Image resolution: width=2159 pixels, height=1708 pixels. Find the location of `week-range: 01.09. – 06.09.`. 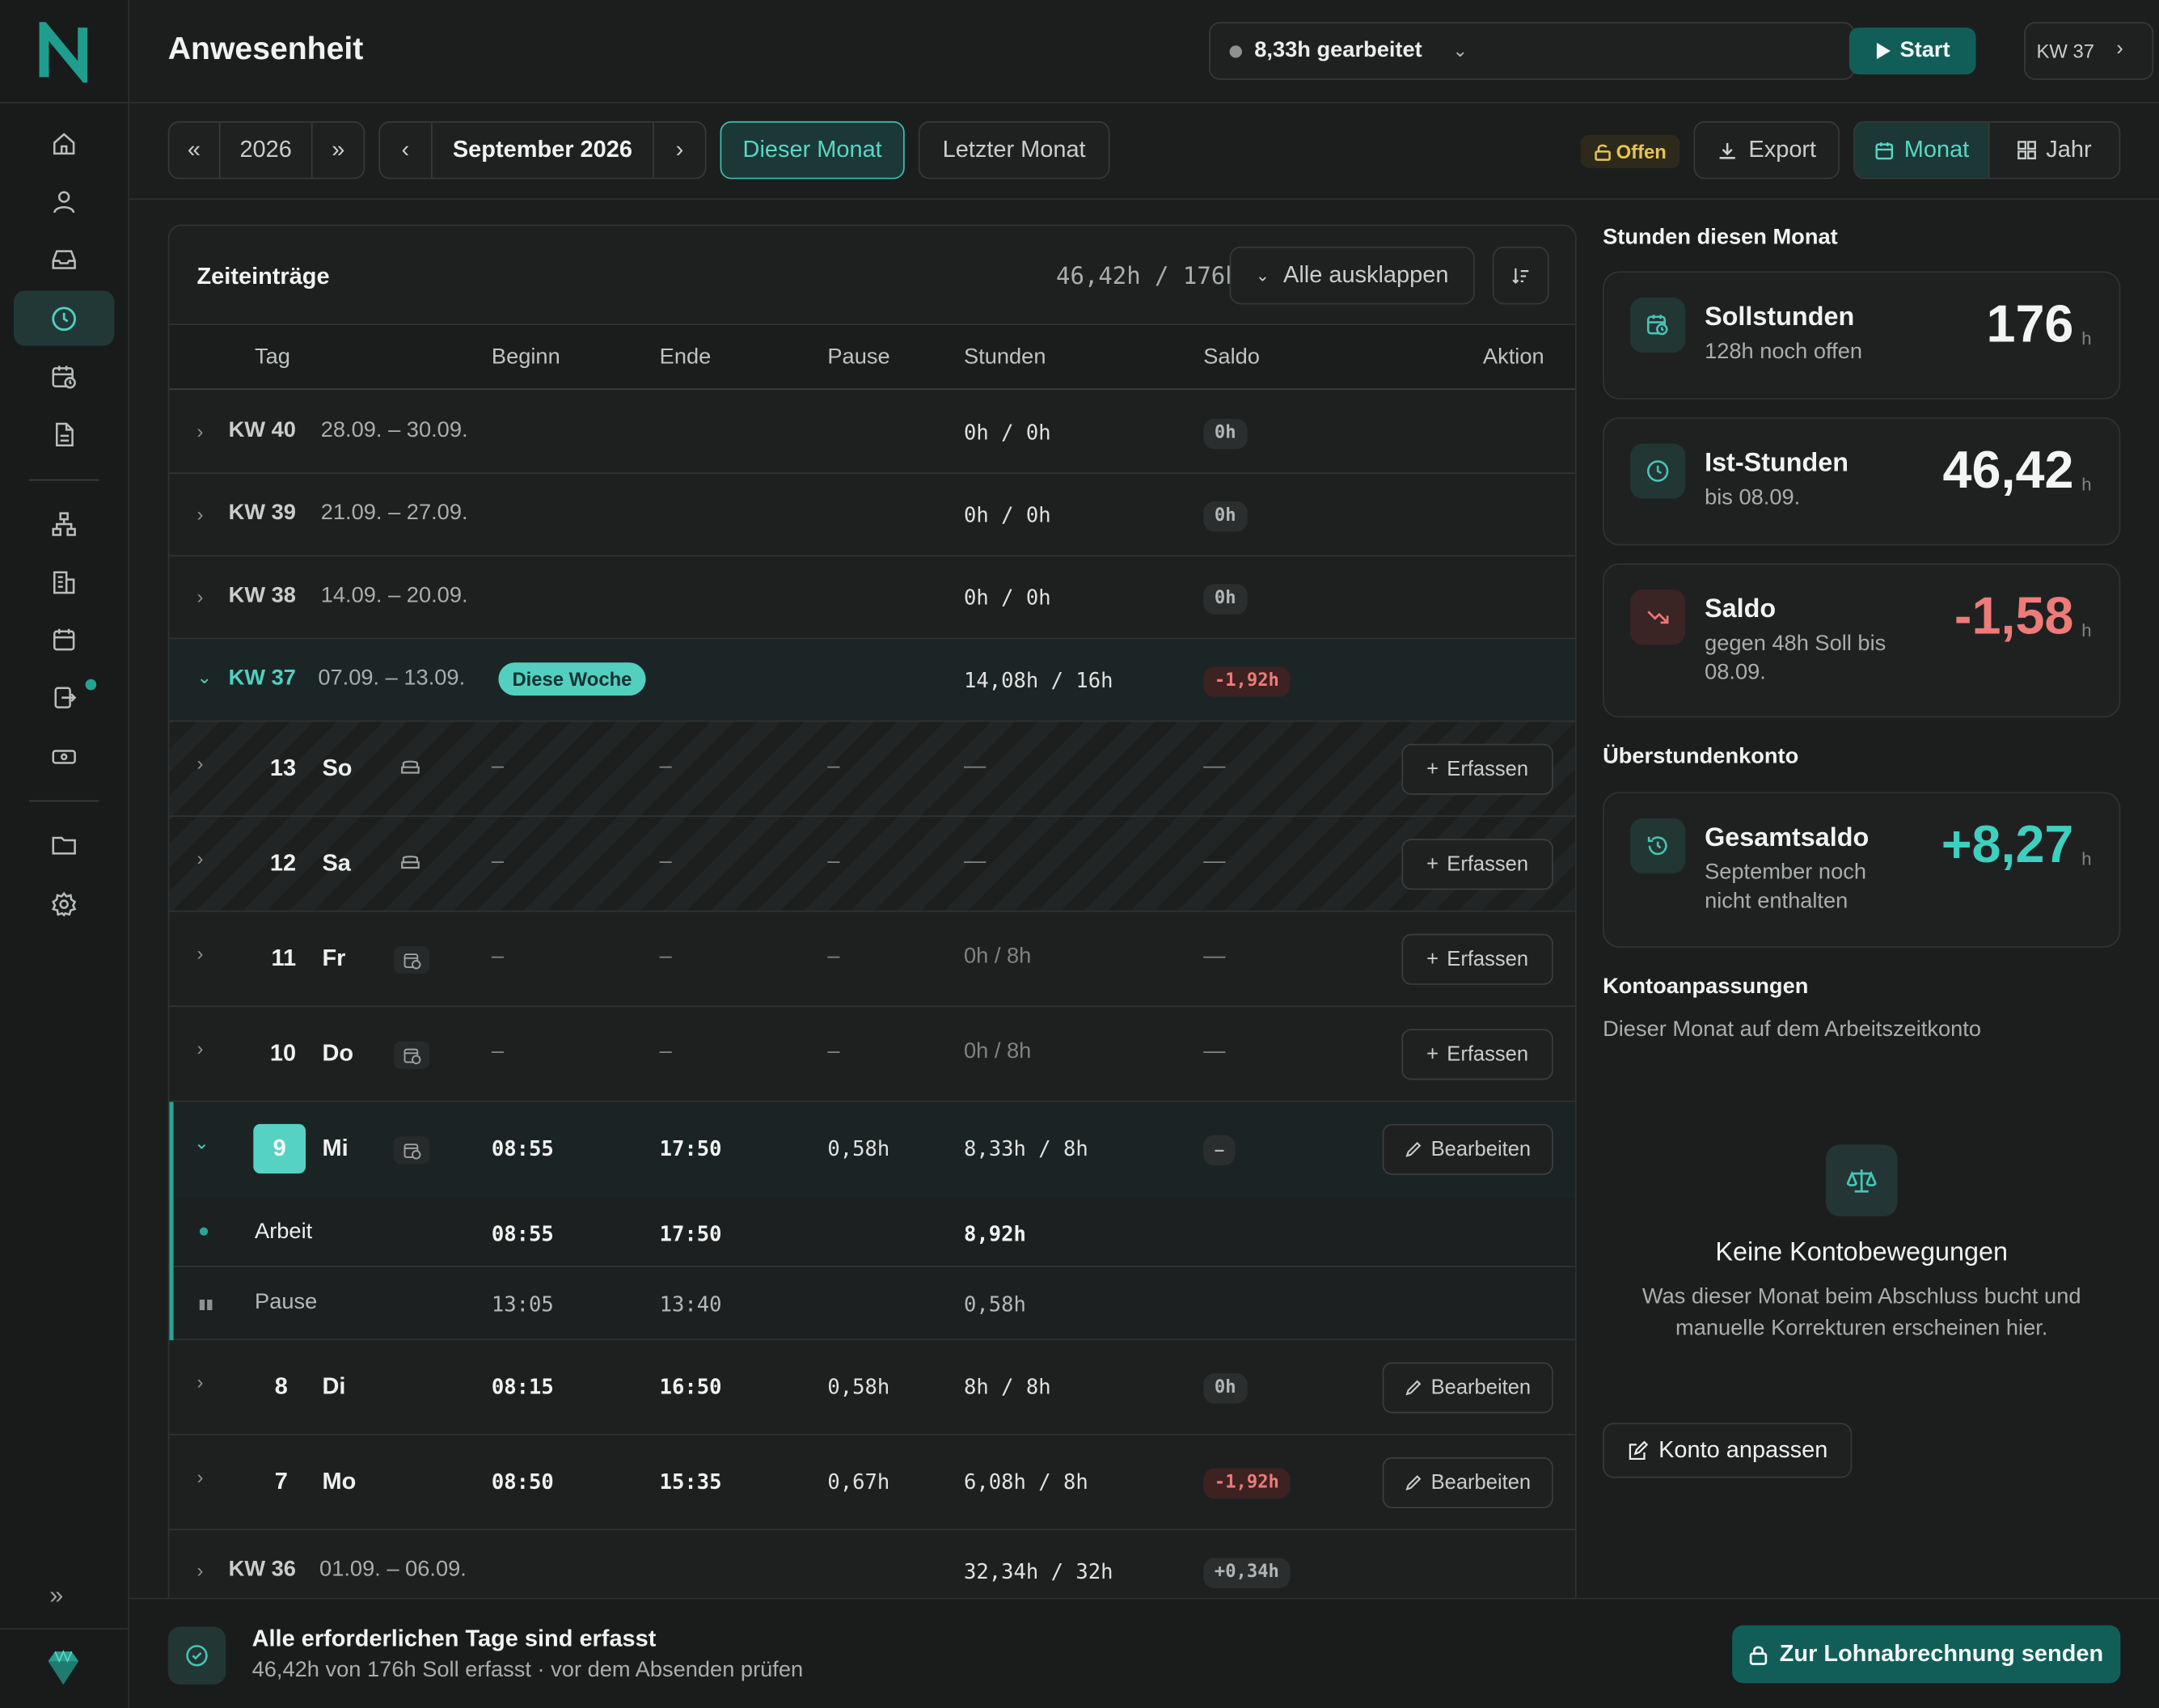

week-range: 01.09. – 06.09. is located at coordinates (393, 1570).